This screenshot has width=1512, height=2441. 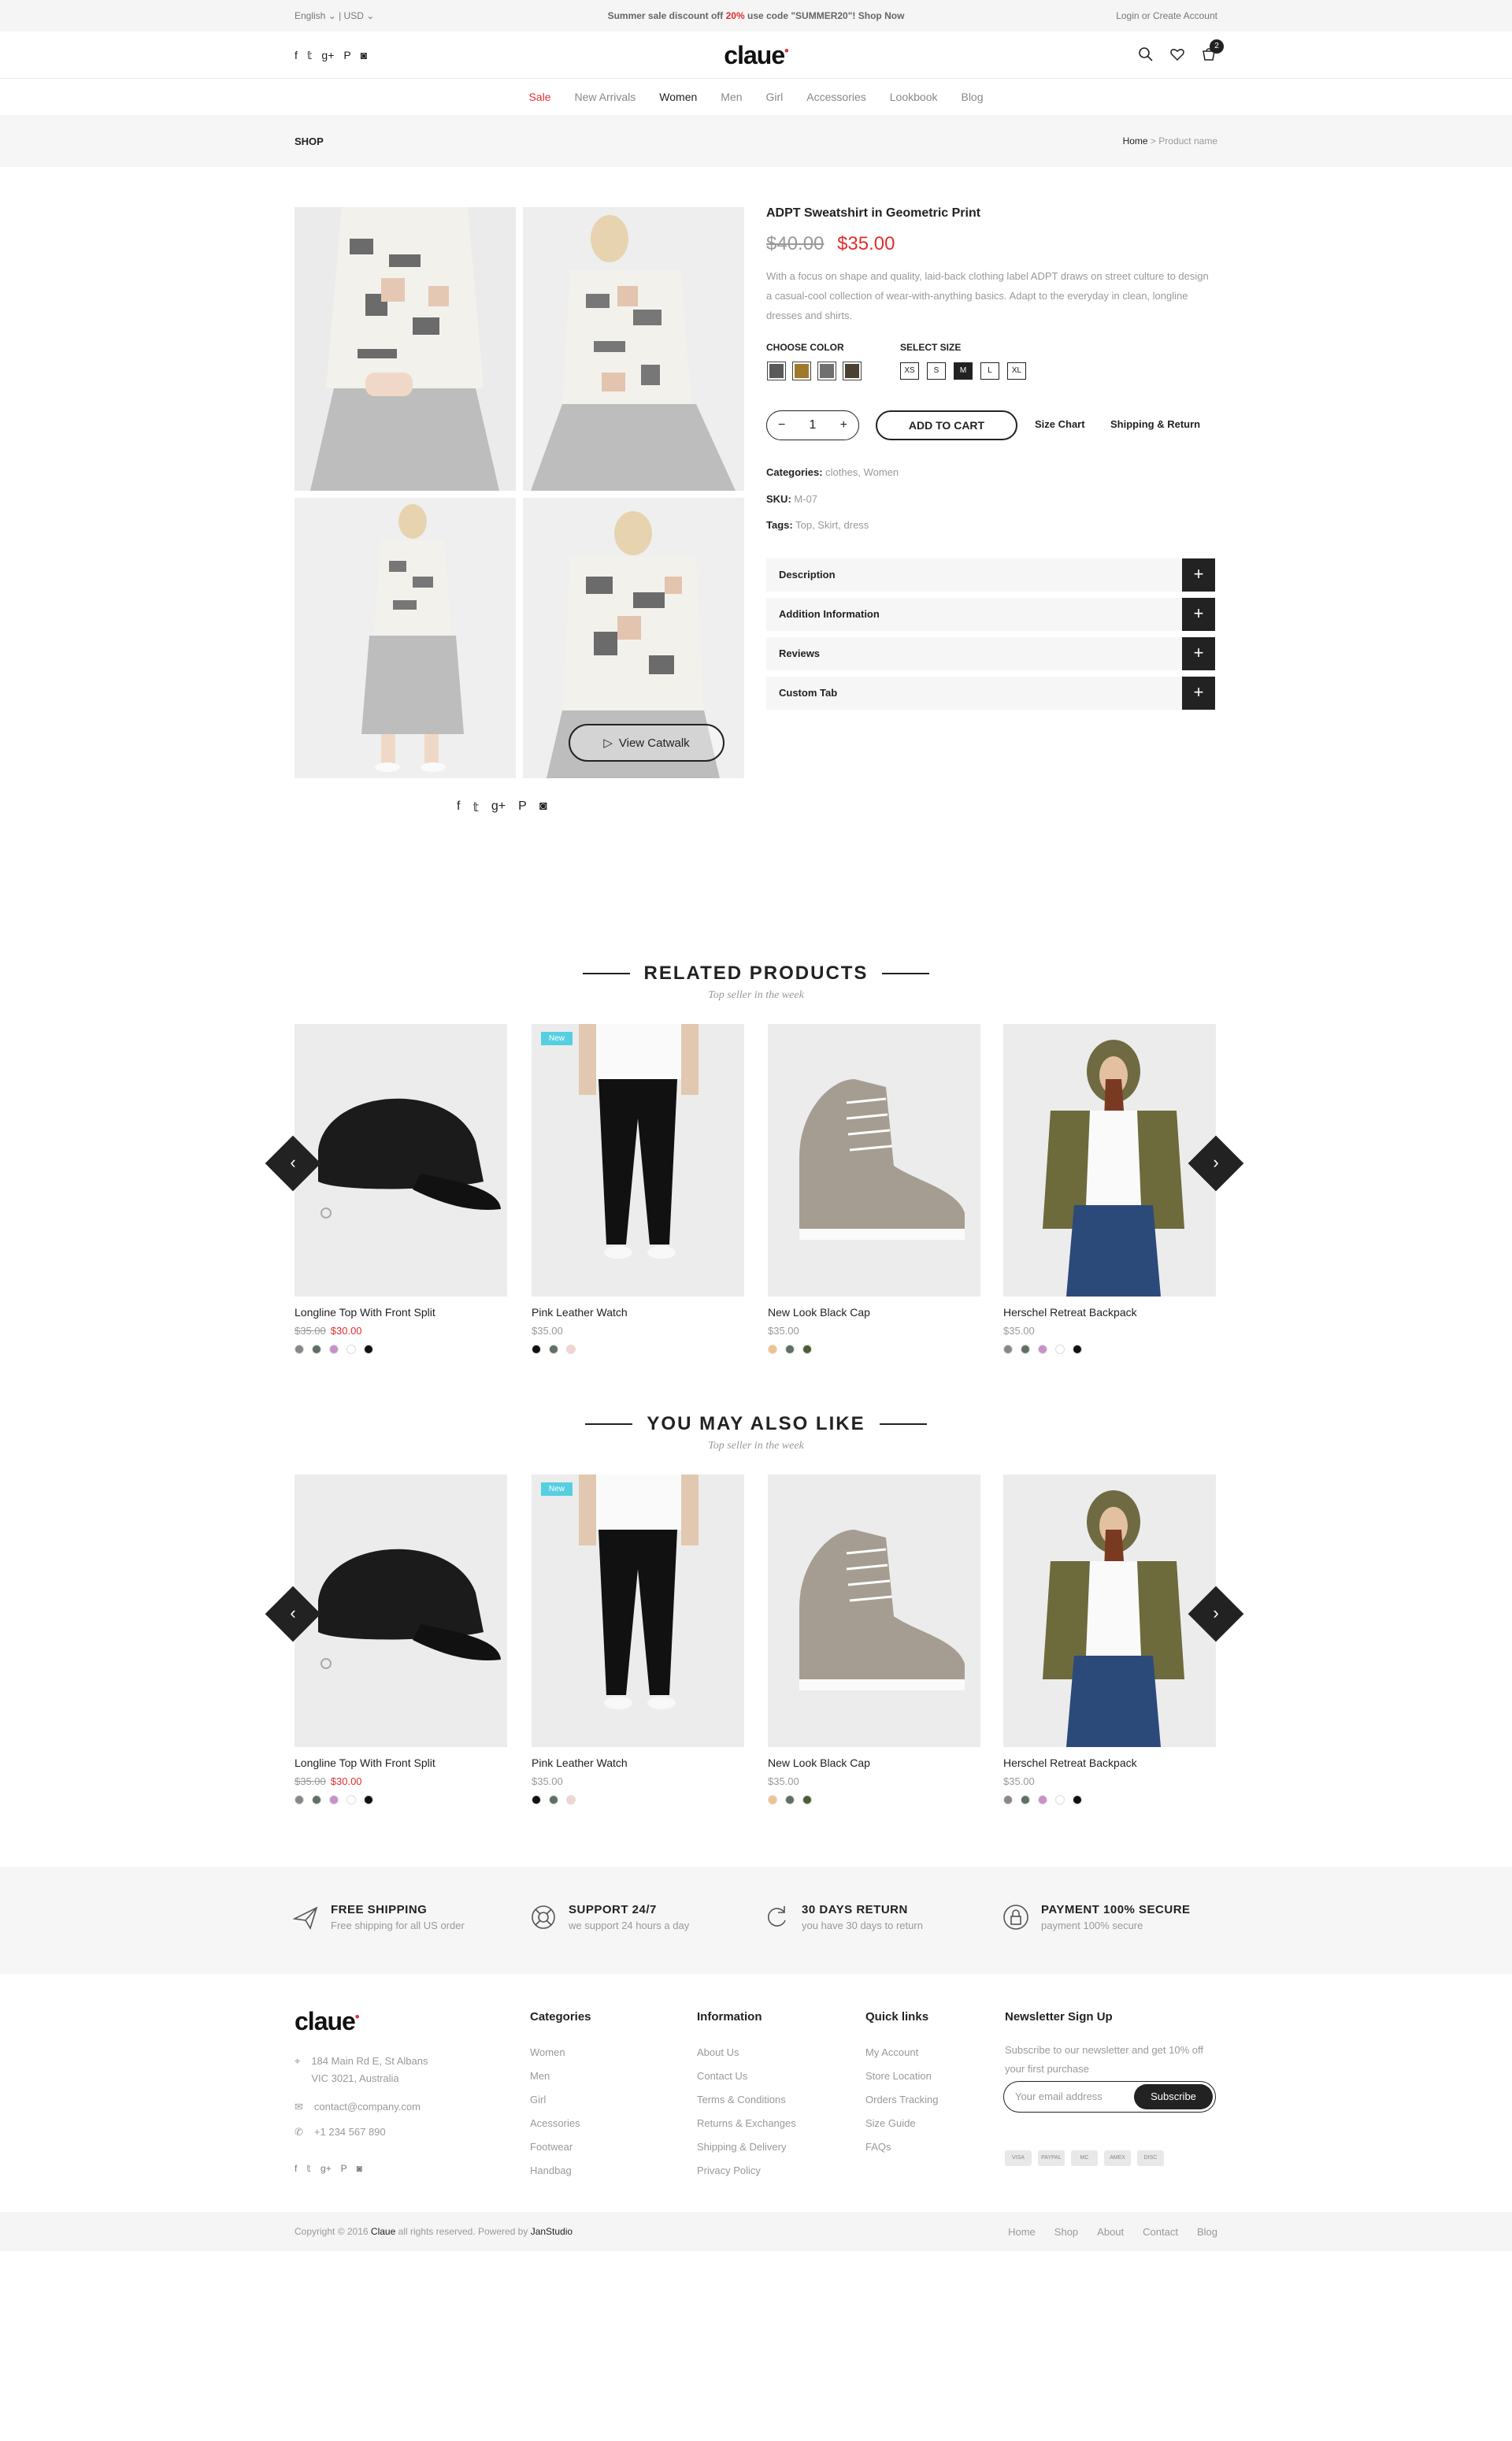 What do you see at coordinates (383, 2232) in the screenshot?
I see `brand-link: Claue` at bounding box center [383, 2232].